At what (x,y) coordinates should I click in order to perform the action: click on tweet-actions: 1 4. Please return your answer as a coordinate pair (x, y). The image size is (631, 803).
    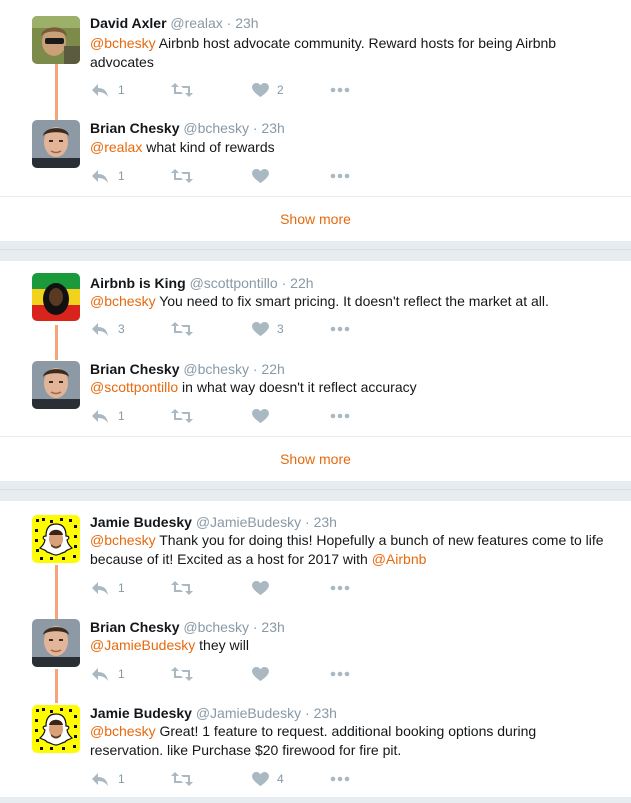
    Looking at the image, I should click on (240, 779).